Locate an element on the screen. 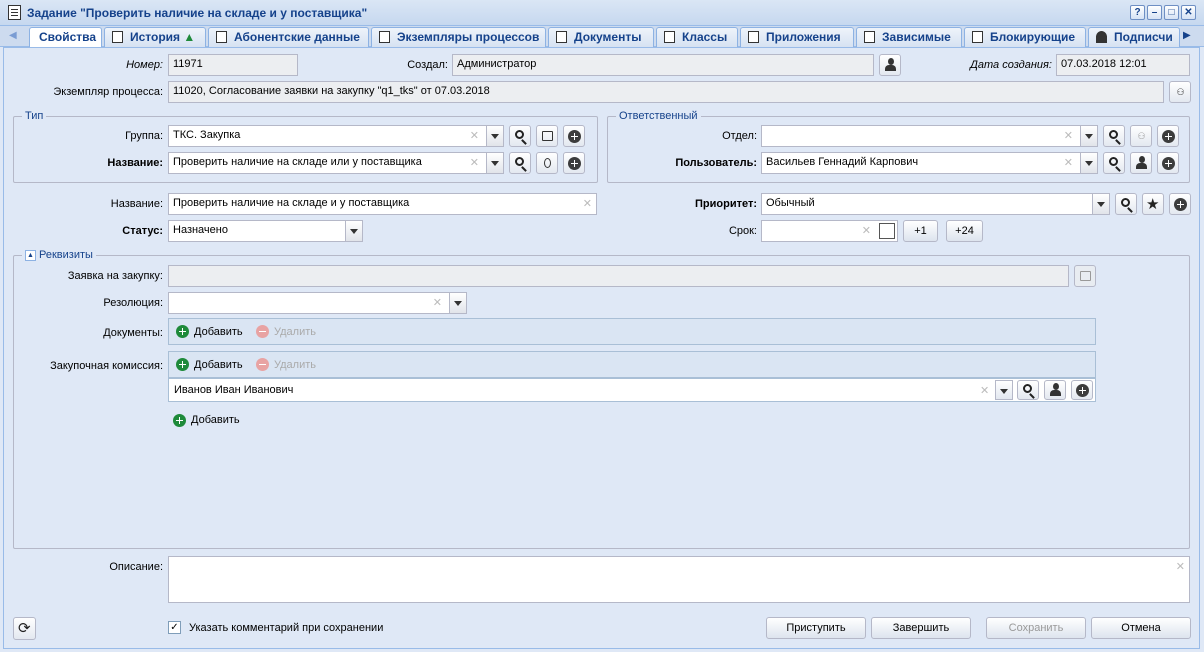 Image resolution: width=1204 pixels, height=652 pixels. user-add-button is located at coordinates (1168, 163).